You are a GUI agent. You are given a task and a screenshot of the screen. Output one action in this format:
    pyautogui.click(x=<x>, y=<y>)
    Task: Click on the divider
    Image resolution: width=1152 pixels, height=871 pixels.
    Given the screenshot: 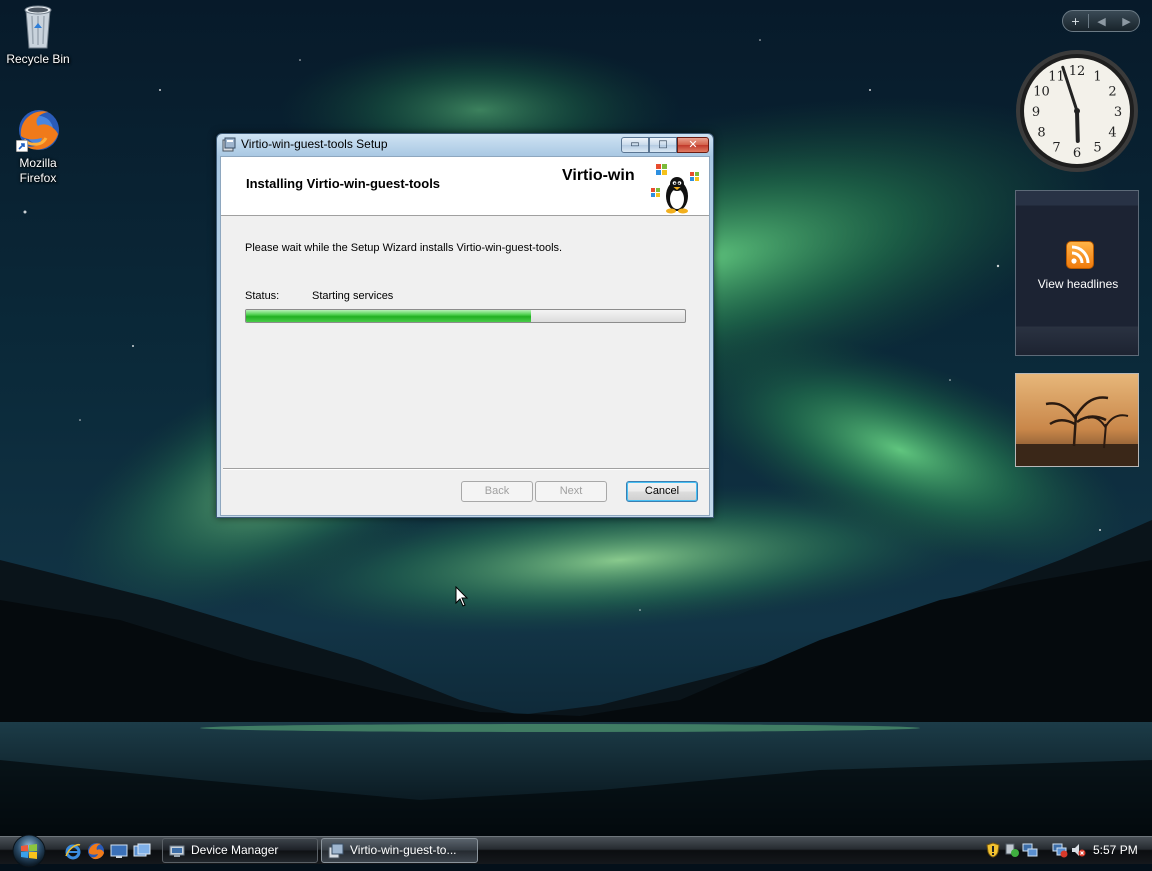 What is the action you would take?
    pyautogui.click(x=466, y=469)
    